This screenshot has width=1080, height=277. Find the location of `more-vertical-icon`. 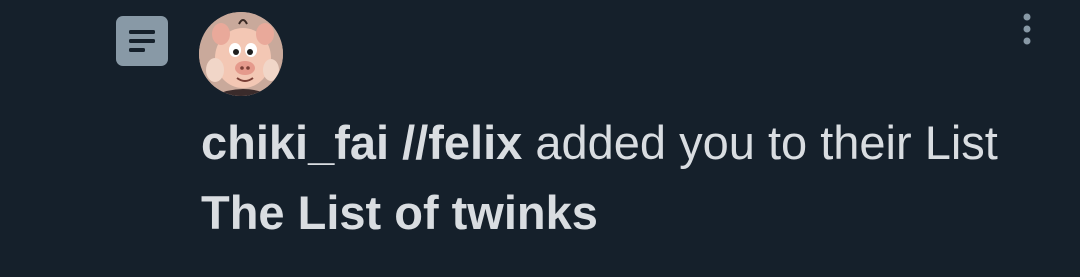

more-vertical-icon is located at coordinates (1027, 29).